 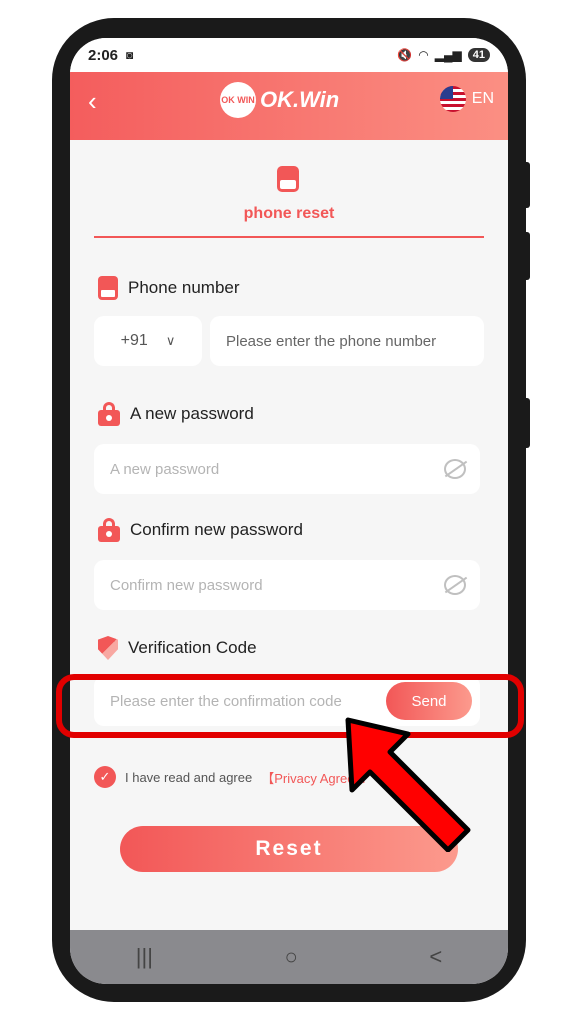 I want to click on brand-logo: OK WIN OK.Win, so click(x=279, y=100).